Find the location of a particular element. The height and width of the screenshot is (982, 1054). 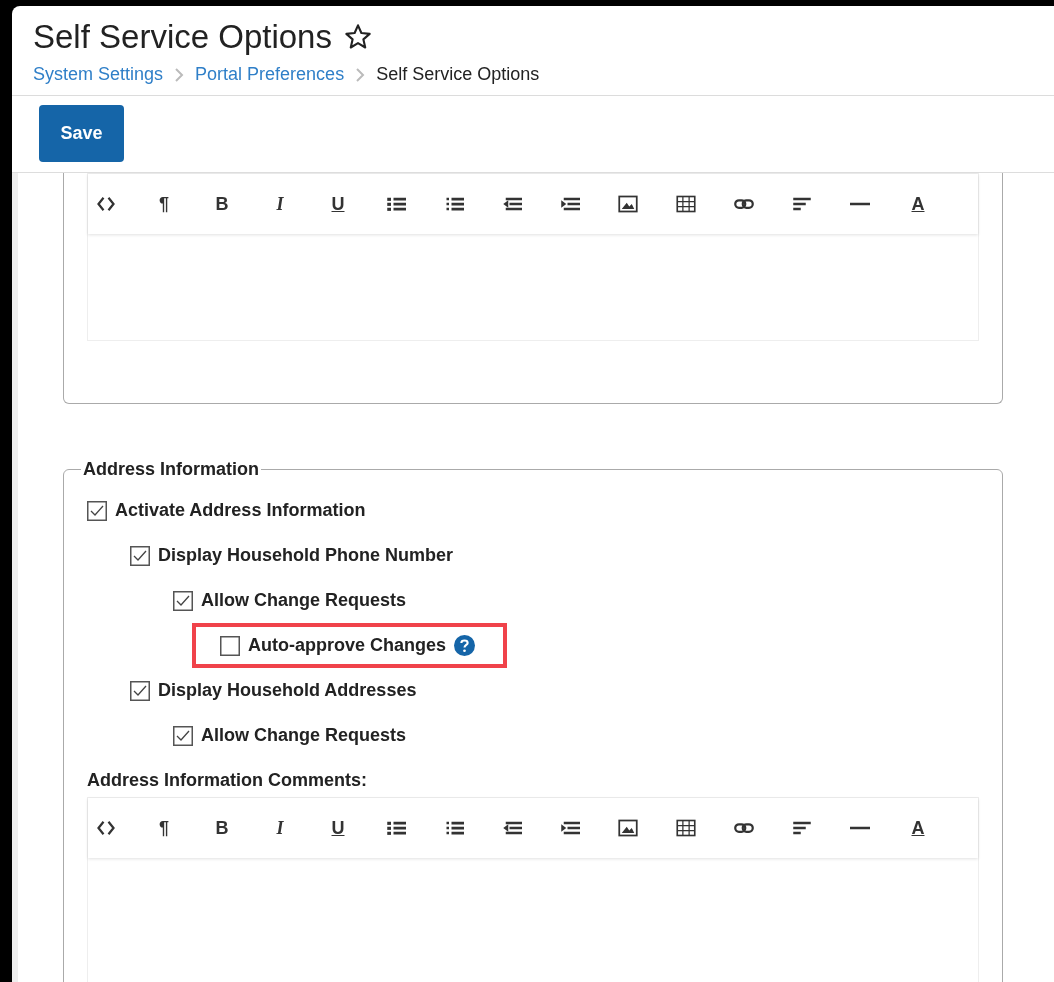

option-label: Auto-approve Changes is located at coordinates (347, 645).